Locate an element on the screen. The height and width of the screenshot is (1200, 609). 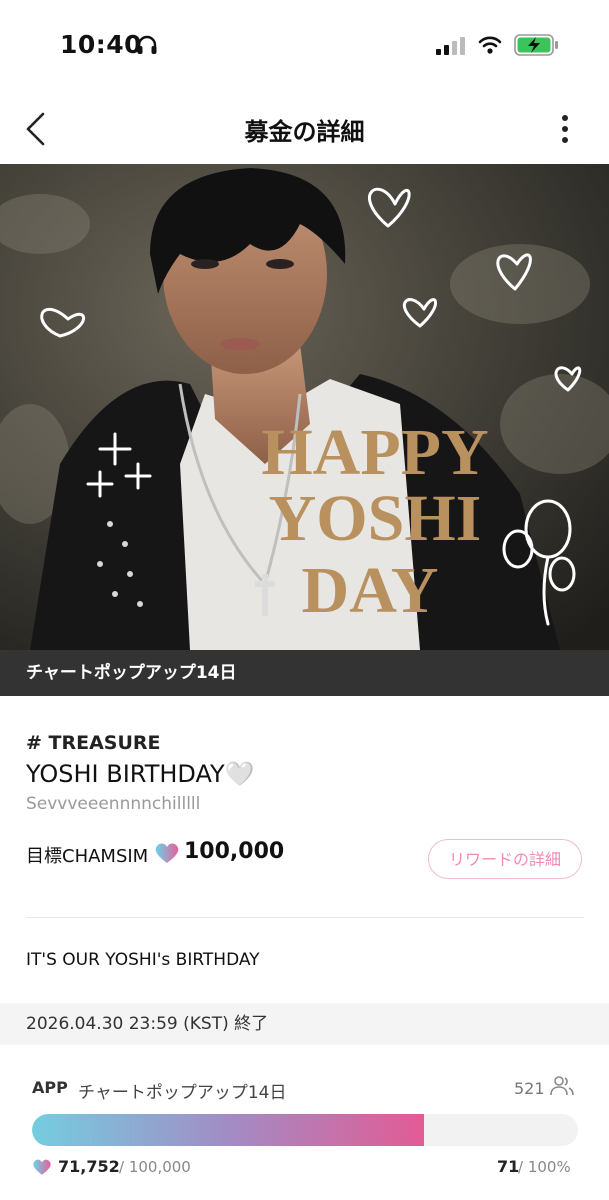
vertical-dots-icon is located at coordinates (565, 129).